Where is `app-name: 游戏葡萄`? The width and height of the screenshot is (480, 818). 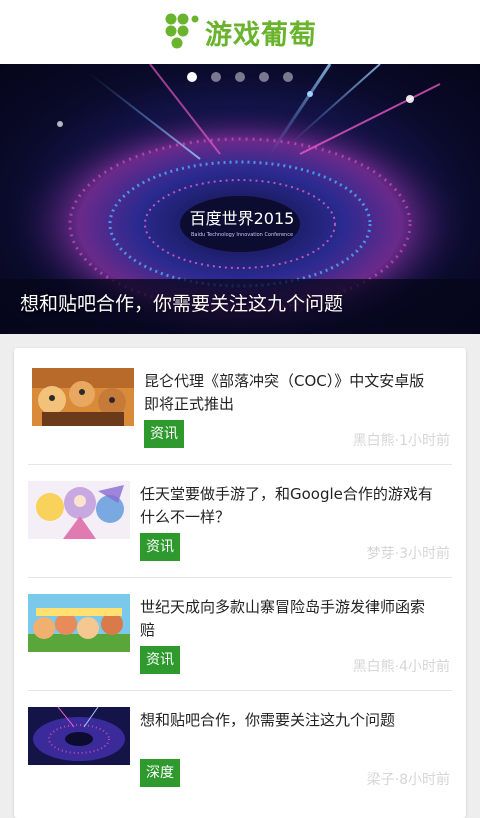 app-name: 游戏葡萄 is located at coordinates (261, 35).